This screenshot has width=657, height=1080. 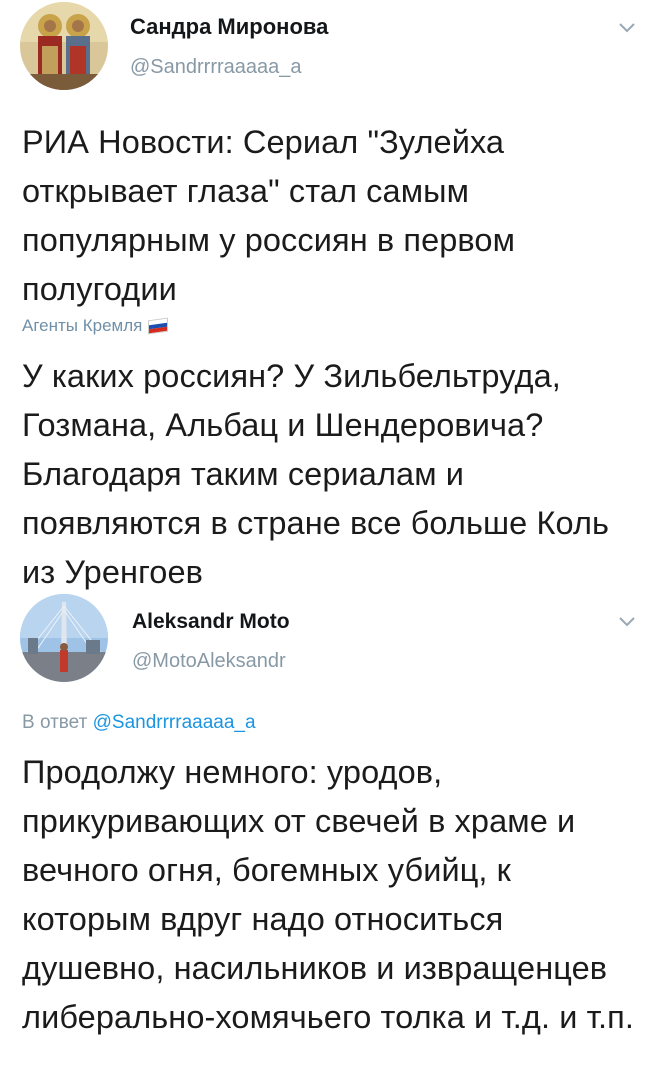 I want to click on author-name: Aleksandr Moto, so click(x=211, y=622).